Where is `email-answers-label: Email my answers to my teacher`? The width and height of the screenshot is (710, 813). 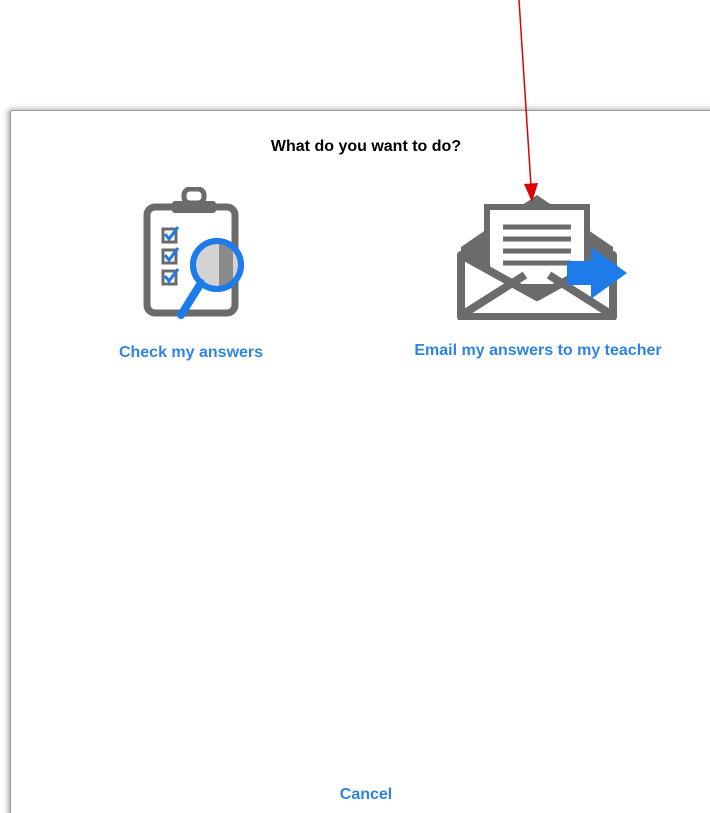 email-answers-label: Email my answers to my teacher is located at coordinates (538, 351).